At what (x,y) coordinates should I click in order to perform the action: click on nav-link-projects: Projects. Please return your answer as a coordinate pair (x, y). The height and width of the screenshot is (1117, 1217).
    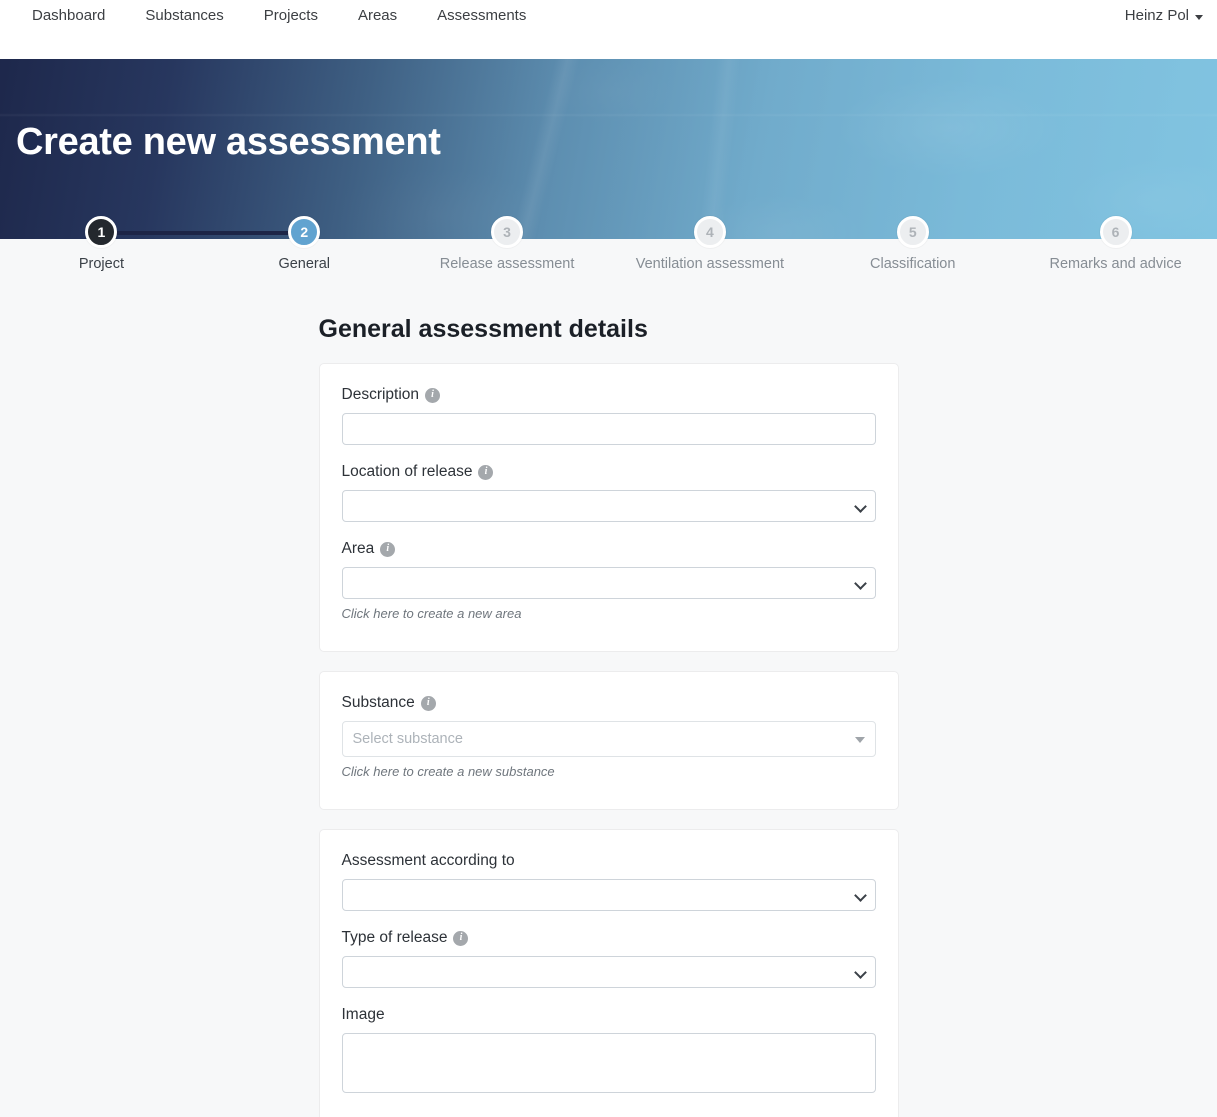
    Looking at the image, I should click on (291, 16).